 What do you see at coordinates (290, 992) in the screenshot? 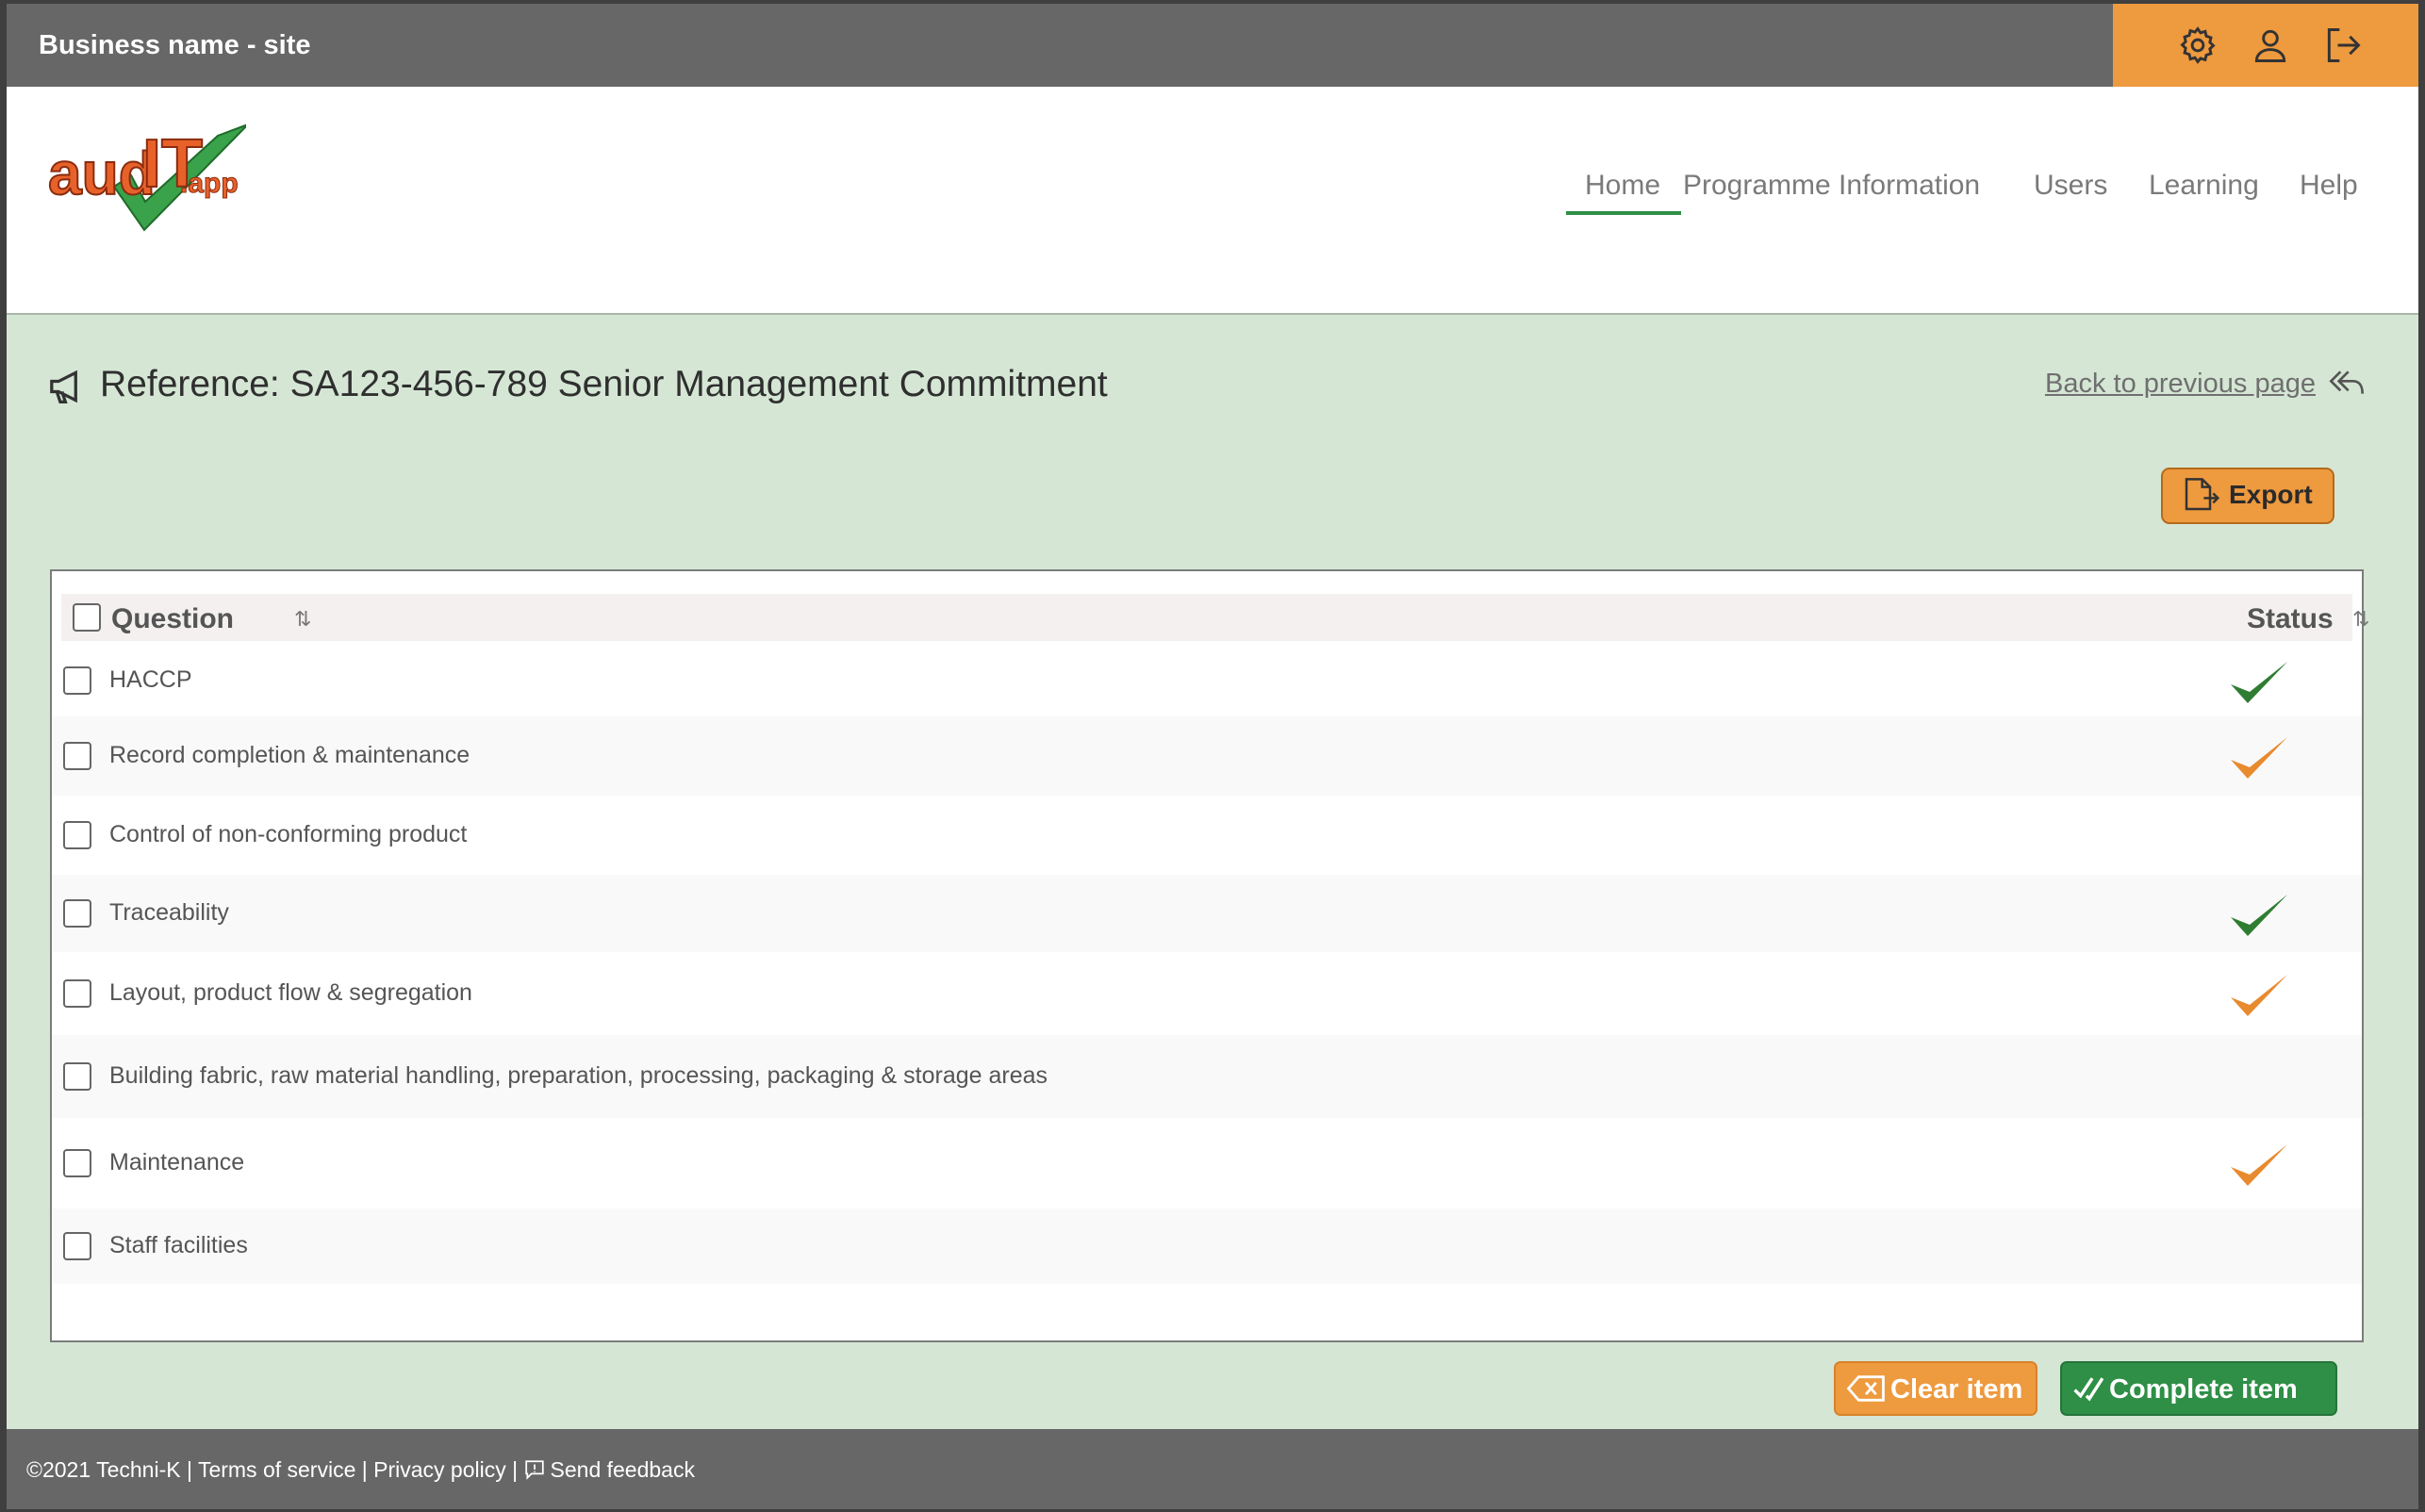
I see `question-label: Layout, product flow & segregation` at bounding box center [290, 992].